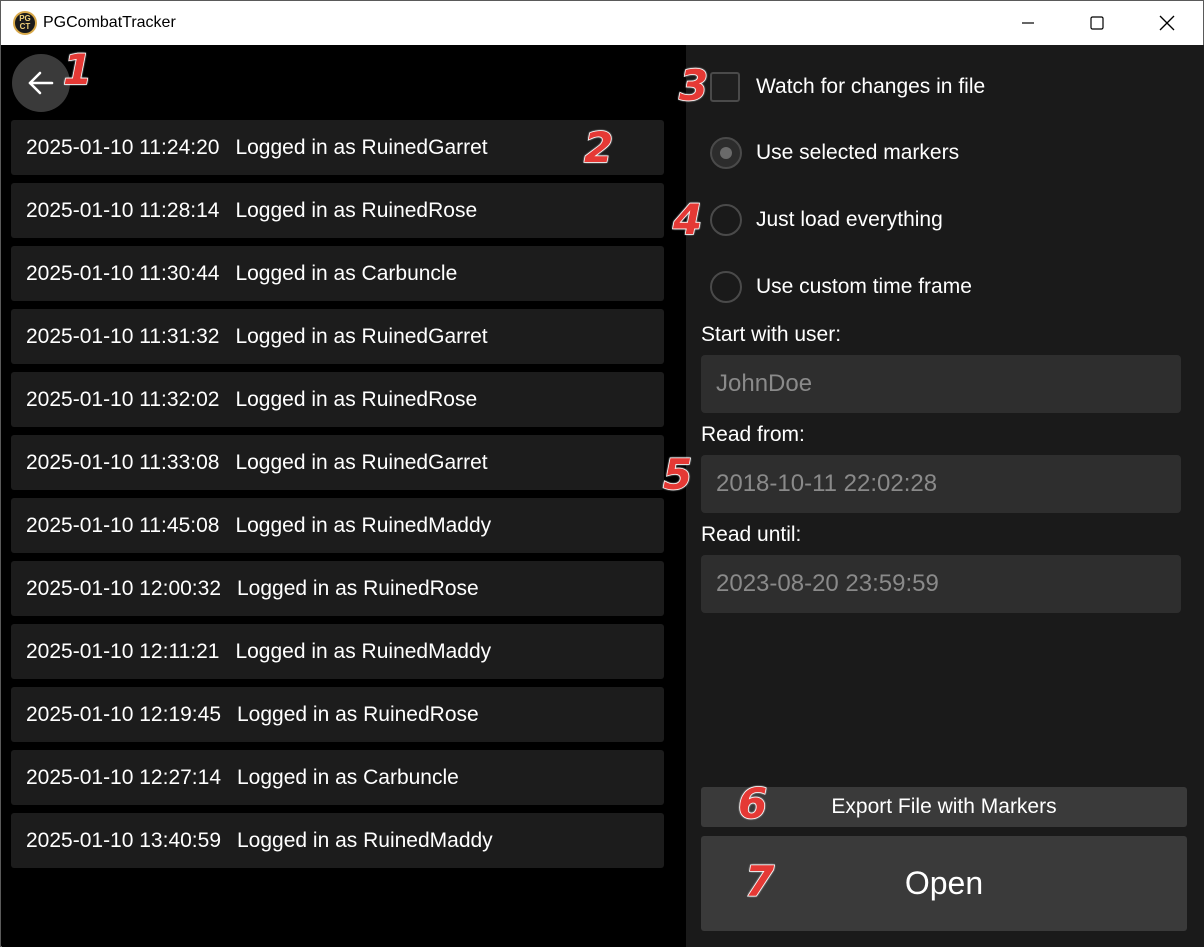  What do you see at coordinates (871, 86) in the screenshot?
I see `watch-file-label: Watch for changes in file` at bounding box center [871, 86].